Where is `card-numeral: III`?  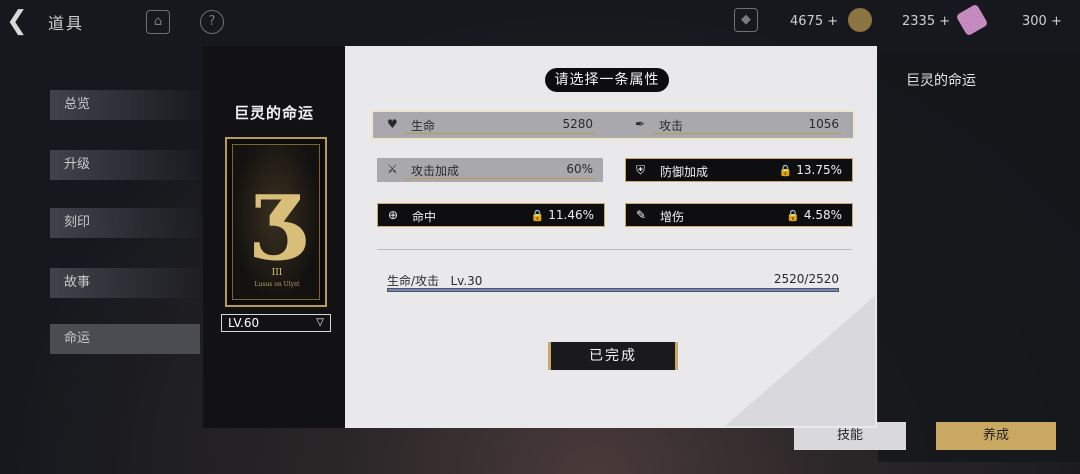 card-numeral: III is located at coordinates (277, 273).